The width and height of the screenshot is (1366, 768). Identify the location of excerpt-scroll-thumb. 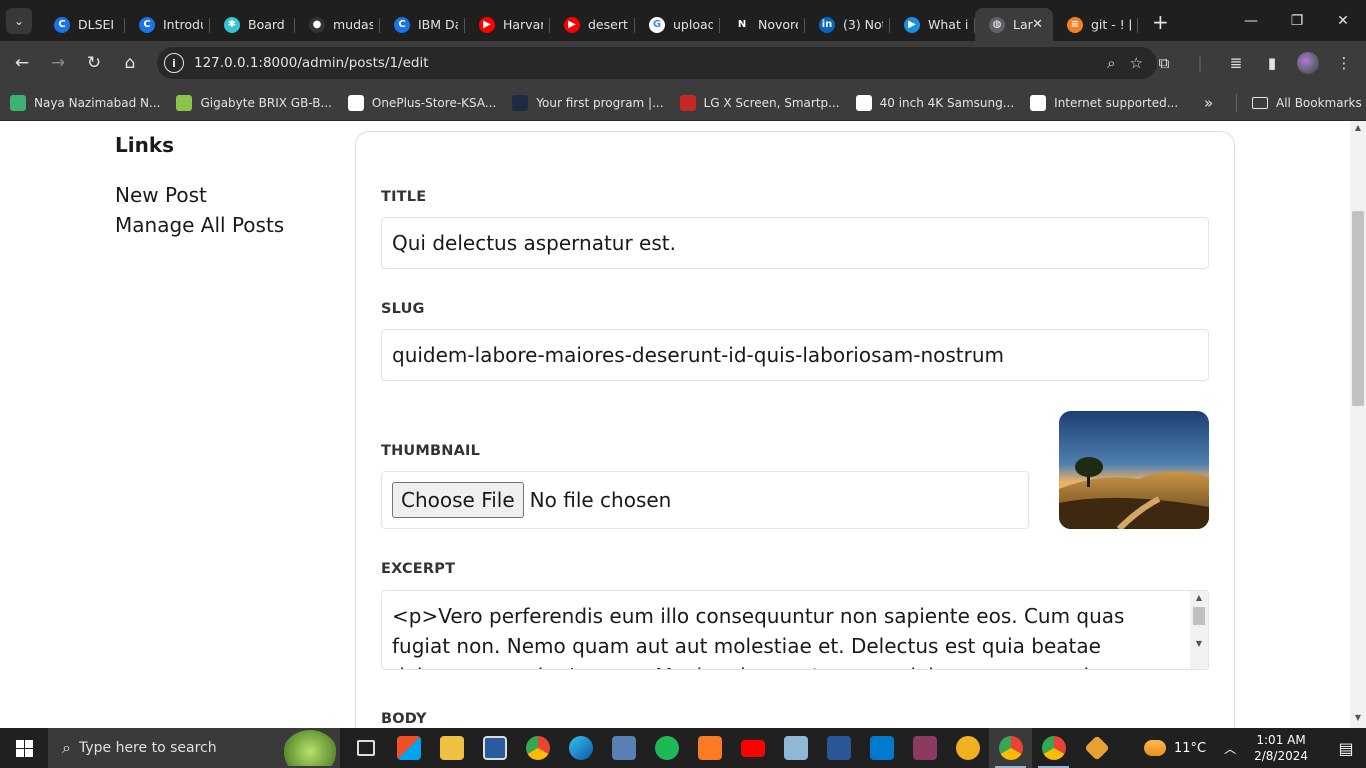
(1199, 616).